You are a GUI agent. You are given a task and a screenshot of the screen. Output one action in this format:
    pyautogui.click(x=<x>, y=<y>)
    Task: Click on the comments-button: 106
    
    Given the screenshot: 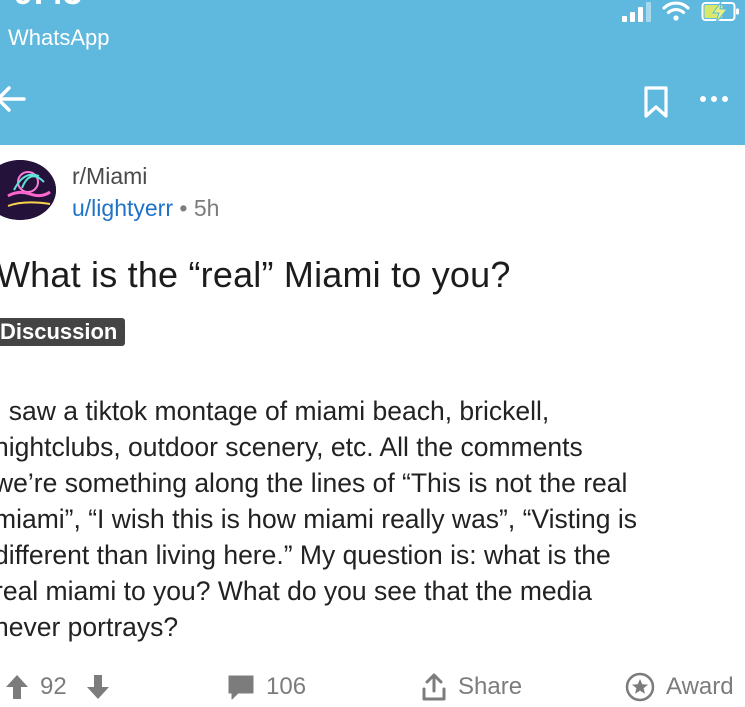 What is the action you would take?
    pyautogui.click(x=266, y=687)
    